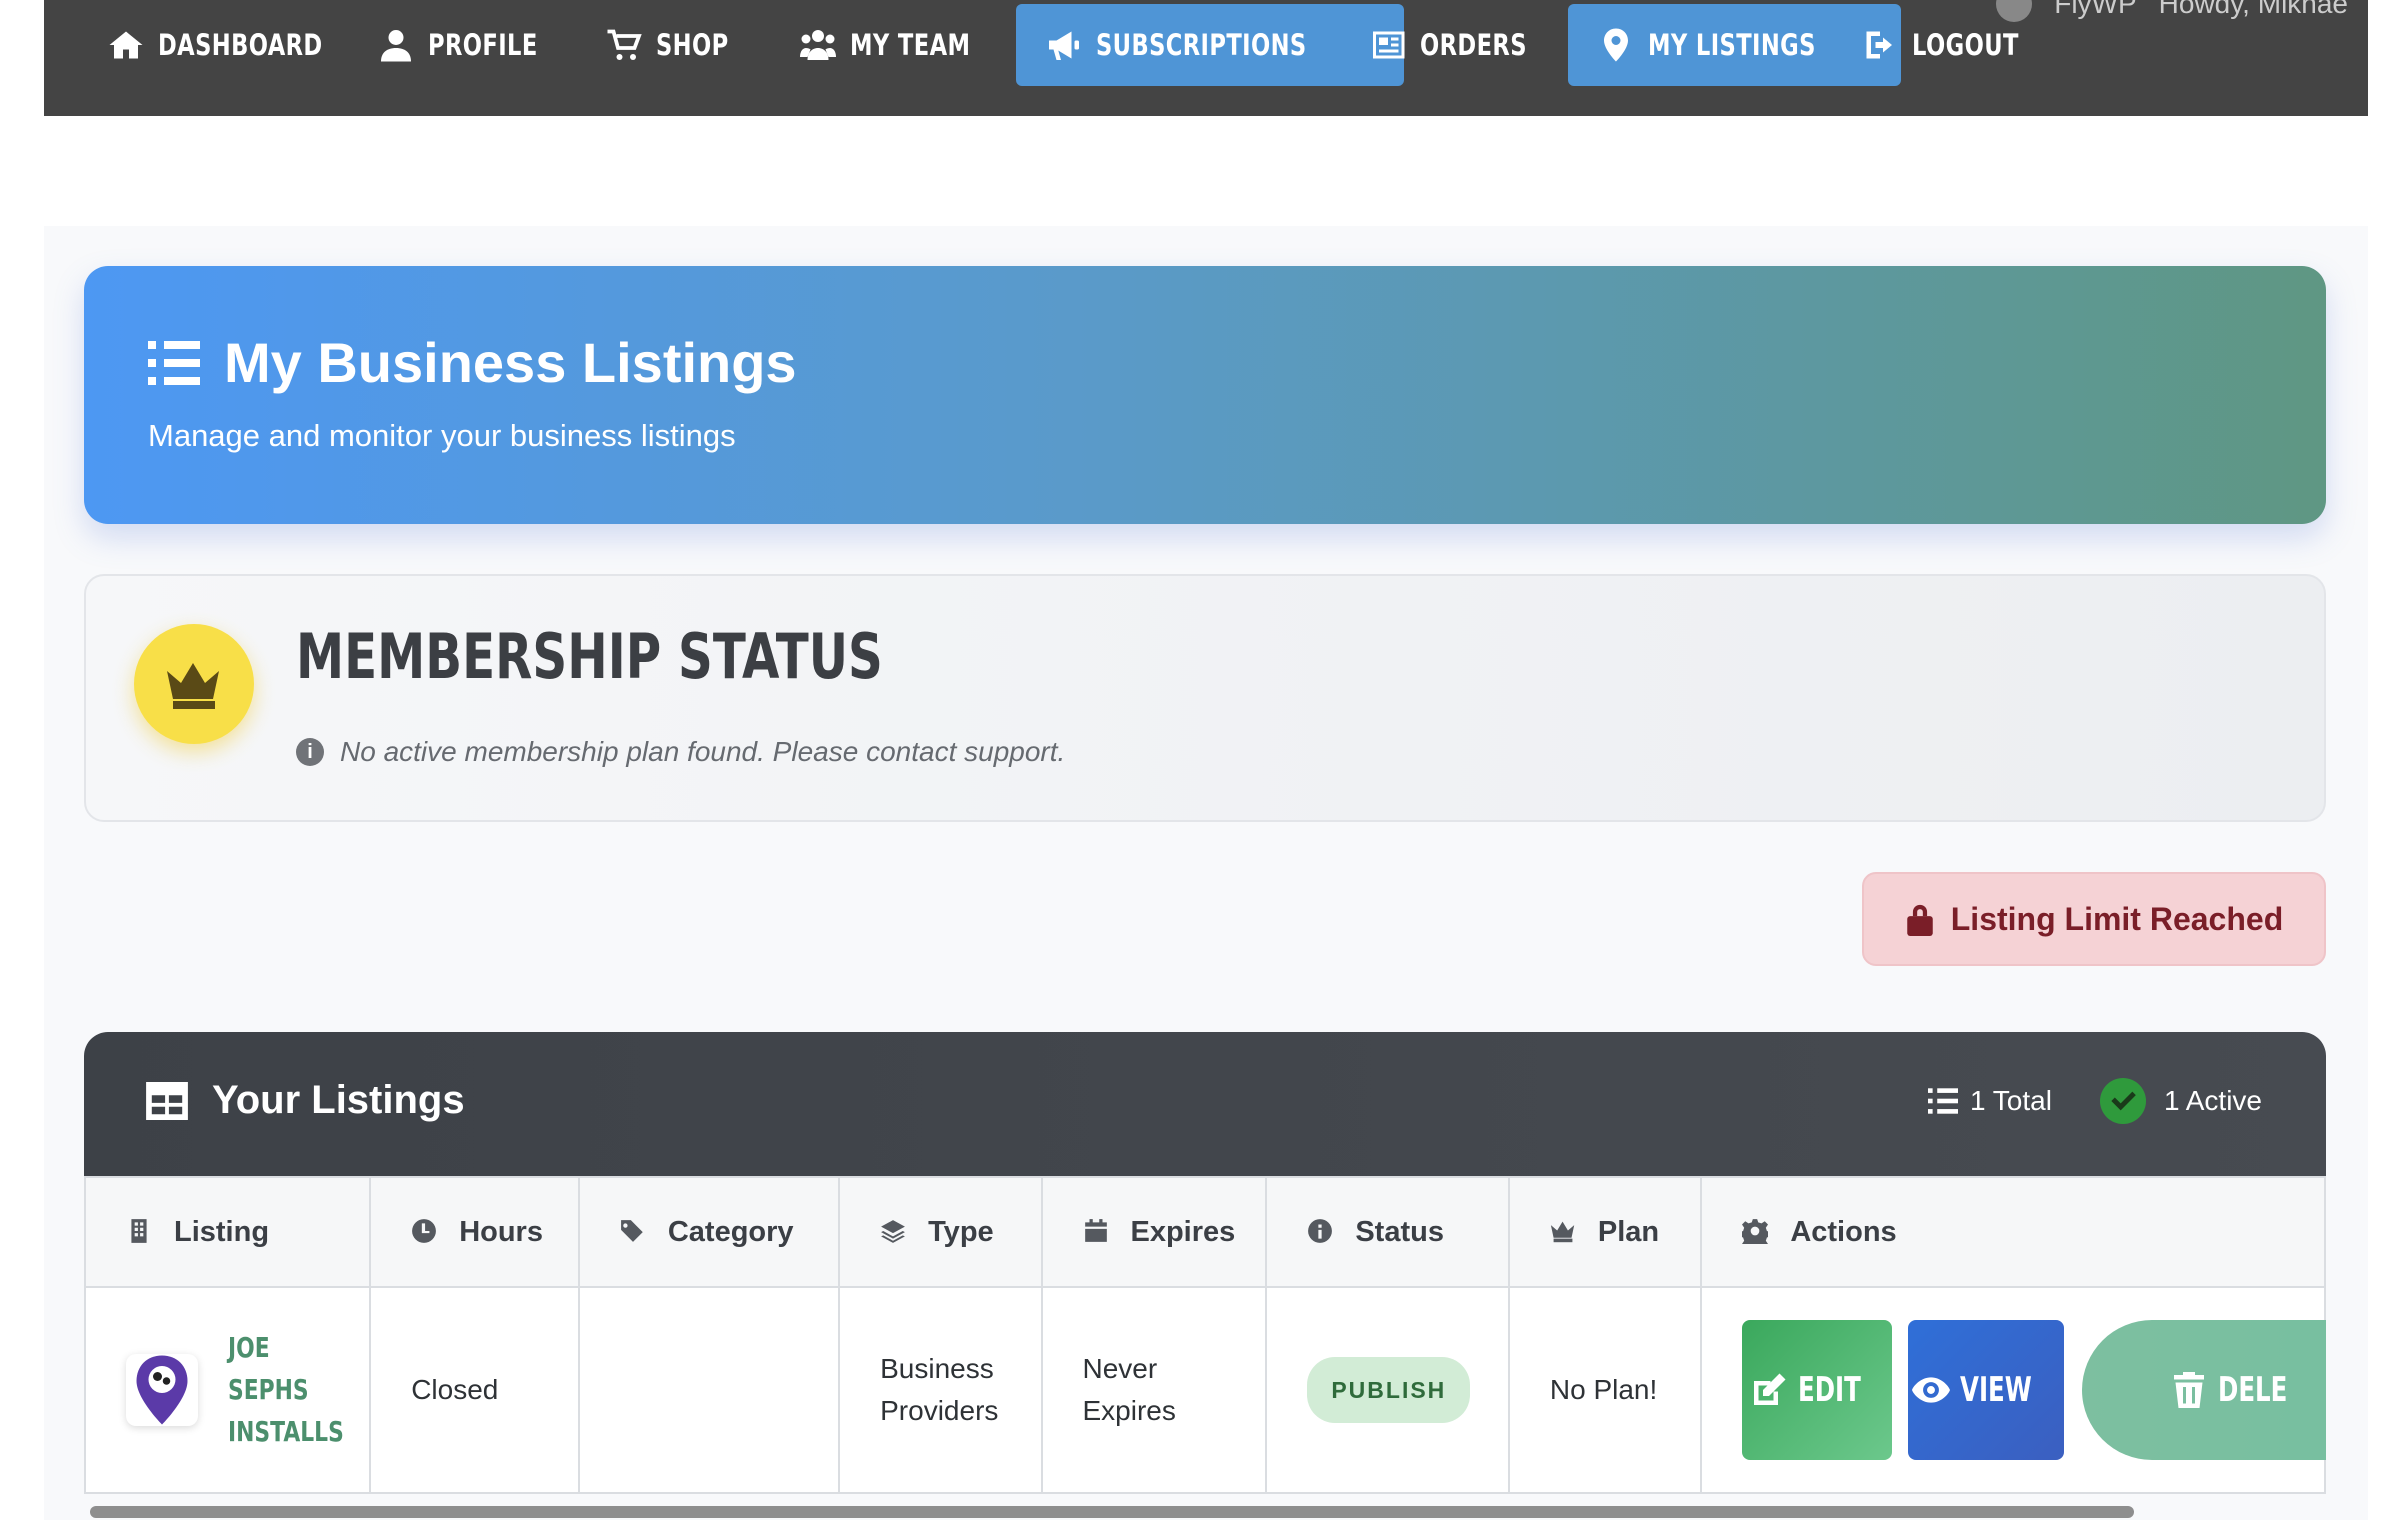 The height and width of the screenshot is (1520, 2400). What do you see at coordinates (1605, 1390) in the screenshot?
I see `cell-plan: No Plan!` at bounding box center [1605, 1390].